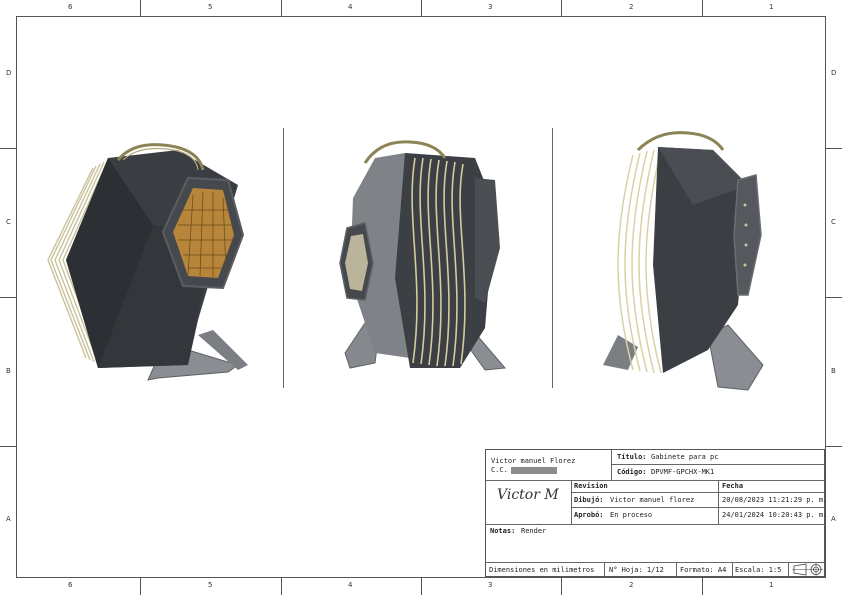  I want to click on dibujo-label: Dibujó:, so click(589, 500).